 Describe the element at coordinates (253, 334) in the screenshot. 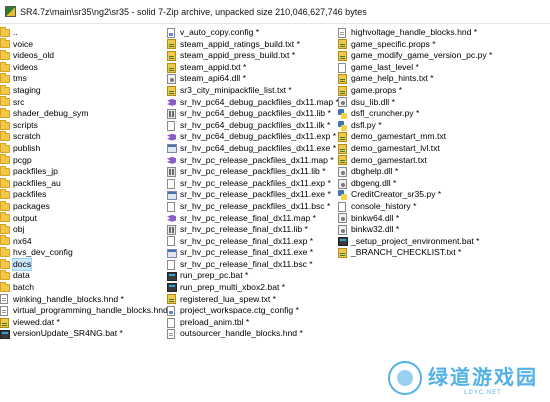

I see `file-item: outsourcer_handle_blocks.hnd *` at that location.